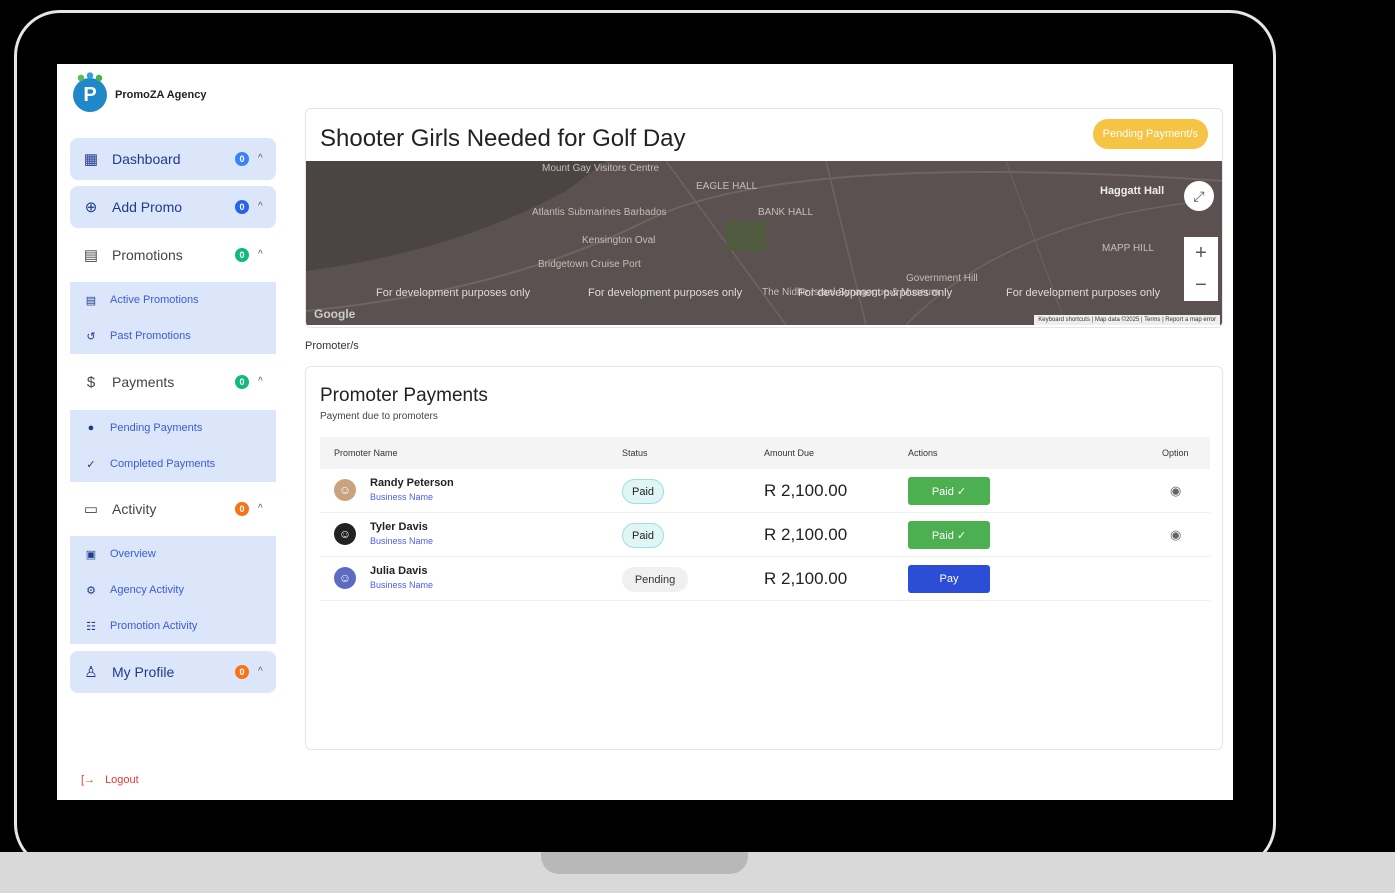  What do you see at coordinates (1132, 191) in the screenshot?
I see `map-label: Haggatt Hall` at bounding box center [1132, 191].